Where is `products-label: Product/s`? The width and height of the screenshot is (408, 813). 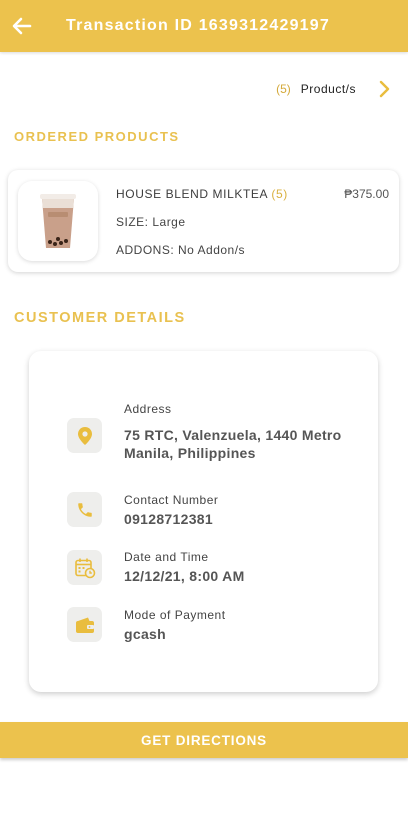 products-label: Product/s is located at coordinates (328, 89).